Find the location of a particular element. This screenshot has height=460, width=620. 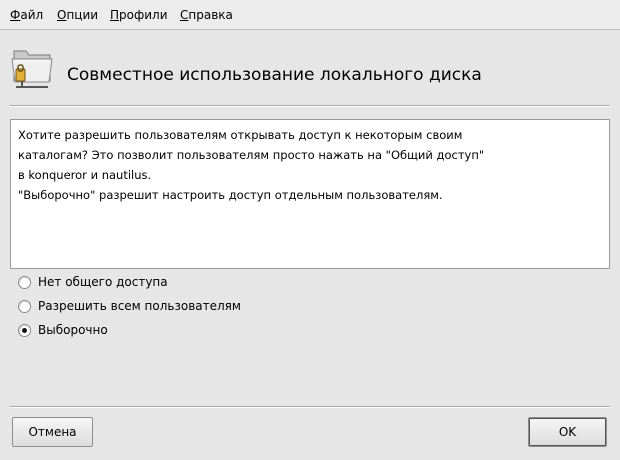

menu-bar: Файл Опции Профили Справка is located at coordinates (310, 15).